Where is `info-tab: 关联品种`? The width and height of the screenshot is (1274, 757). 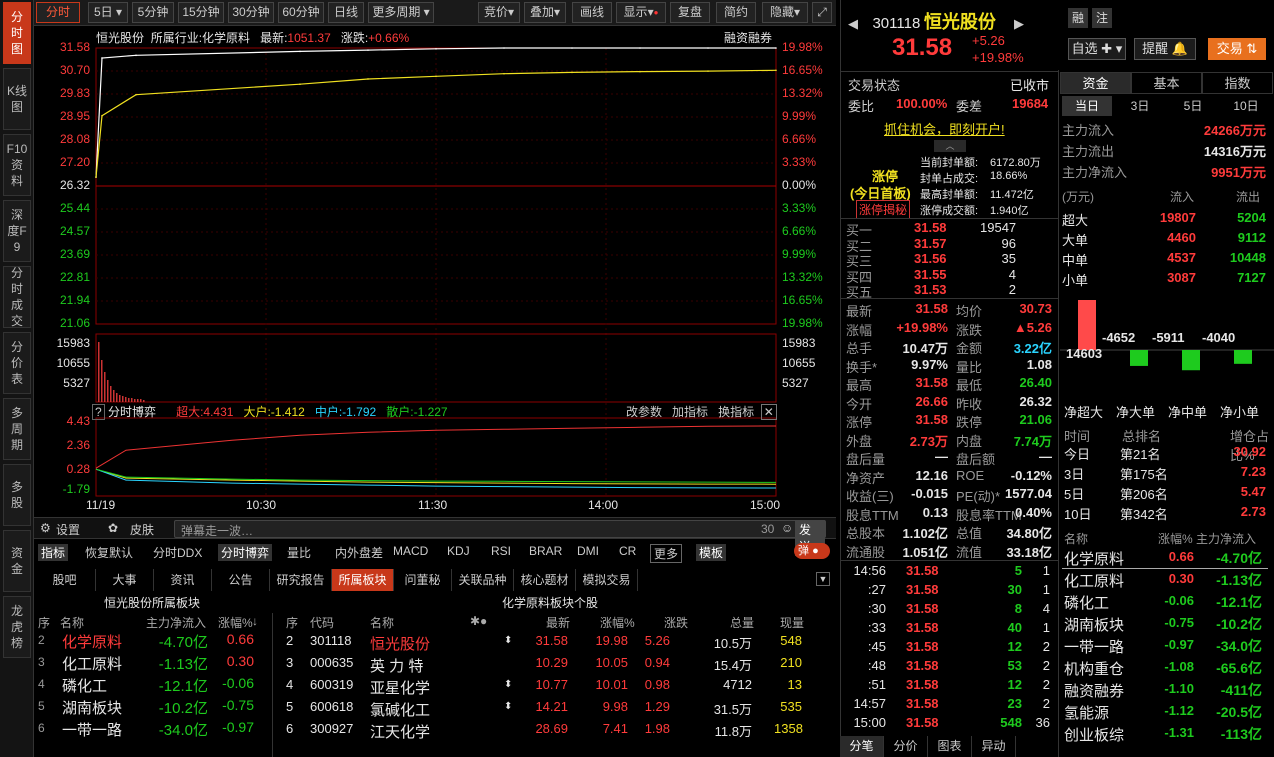
info-tab: 关联品种 is located at coordinates (483, 580).